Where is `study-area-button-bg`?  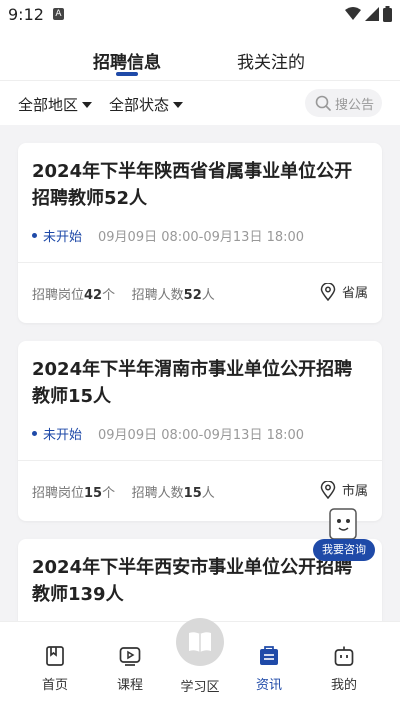 study-area-button-bg is located at coordinates (200, 642).